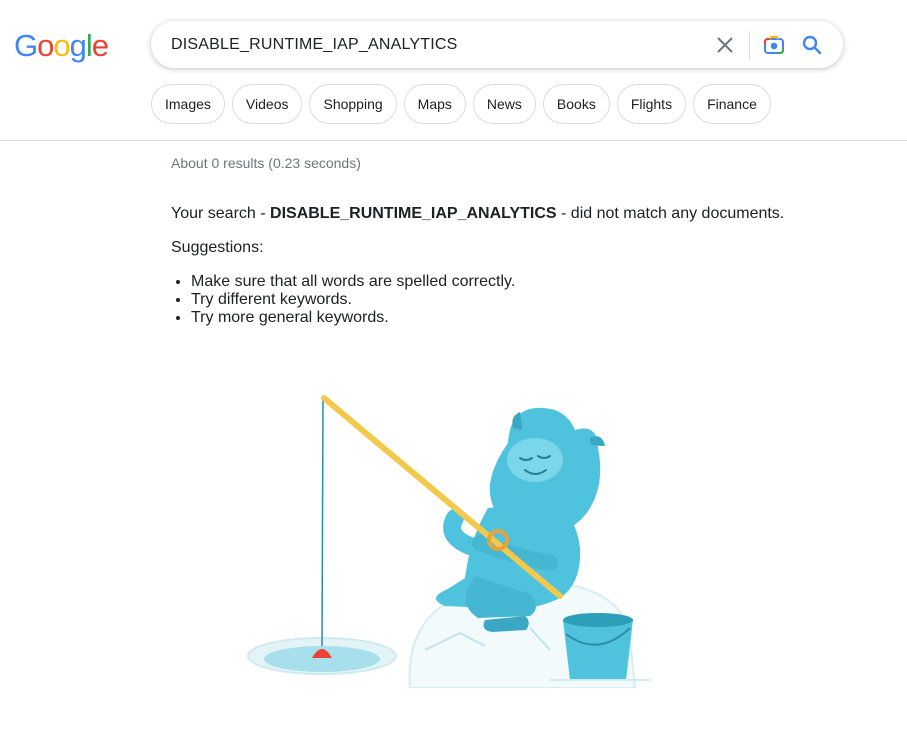 This screenshot has width=907, height=745. I want to click on header-divider, so click(453, 140).